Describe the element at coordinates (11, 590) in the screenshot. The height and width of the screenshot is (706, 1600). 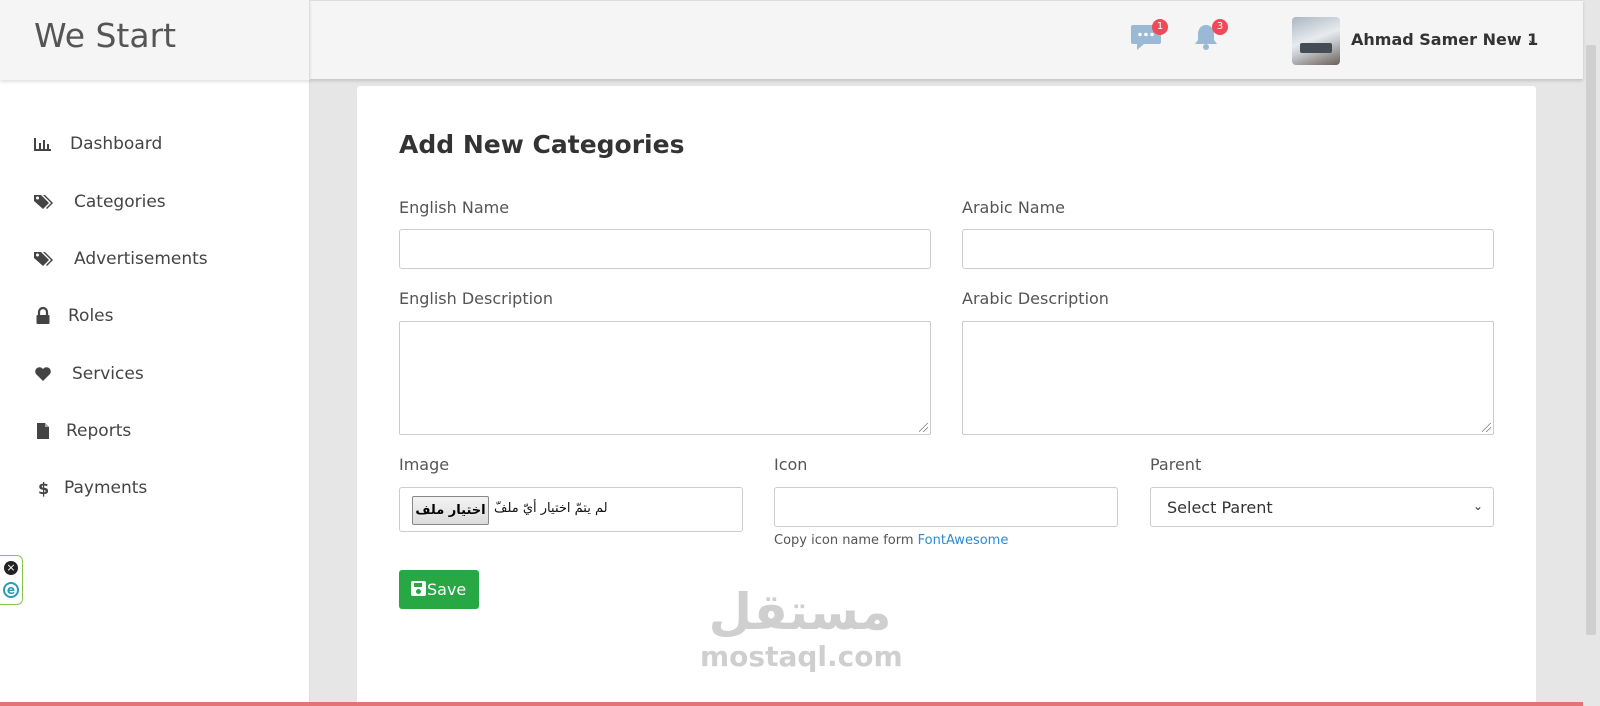
I see `extension-icon: e` at that location.